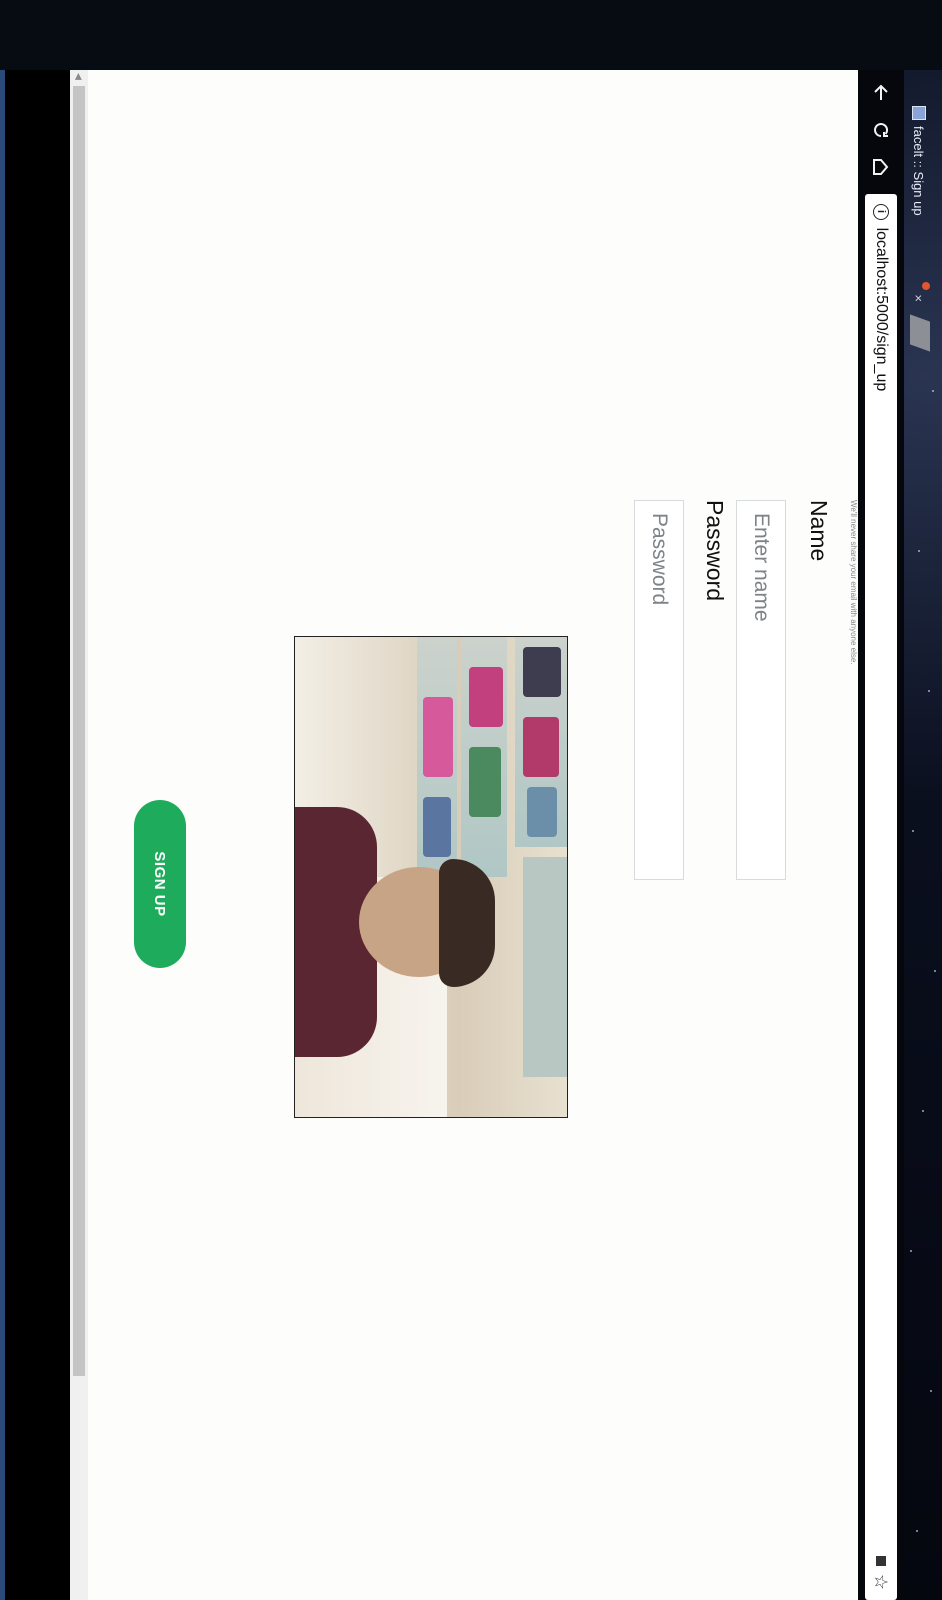 The width and height of the screenshot is (942, 1600). I want to click on new-tab-button, so click(920, 333).